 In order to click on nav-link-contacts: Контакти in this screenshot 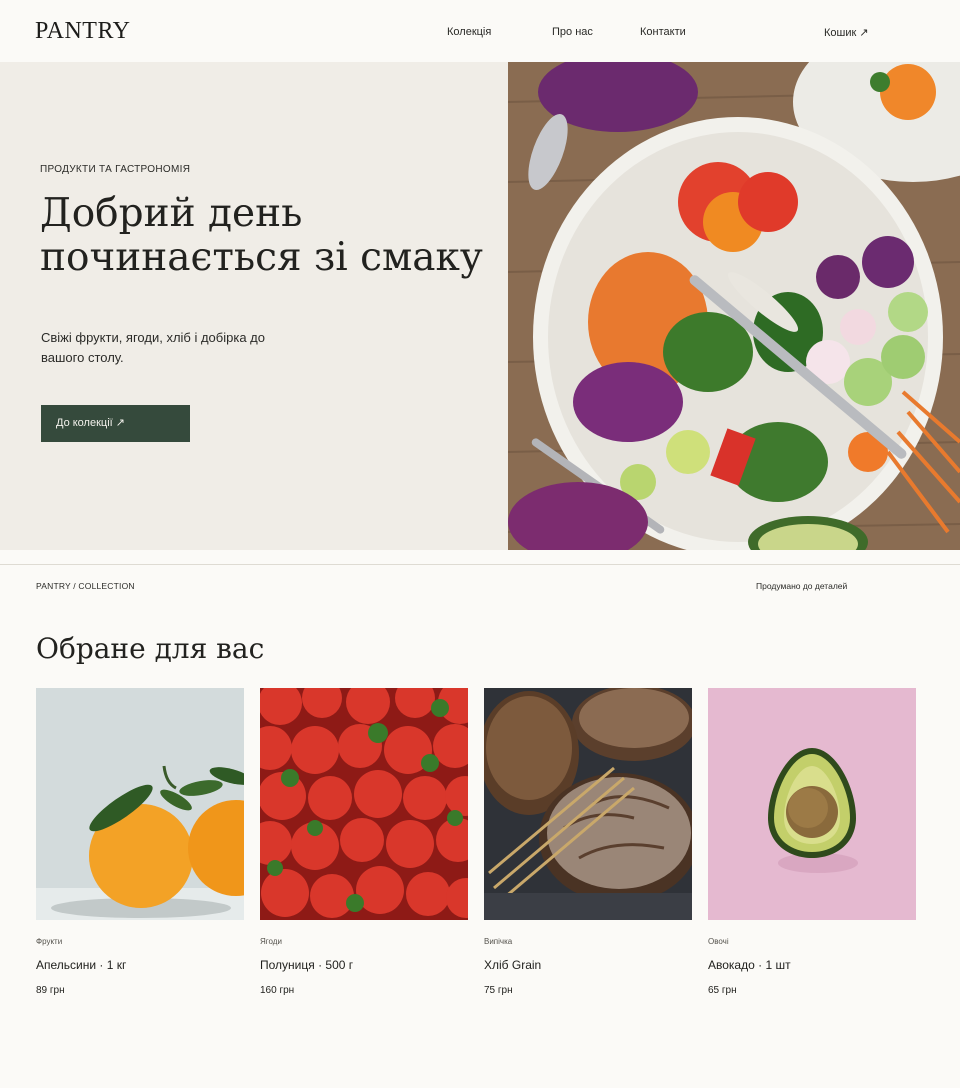, I will do `click(663, 32)`.